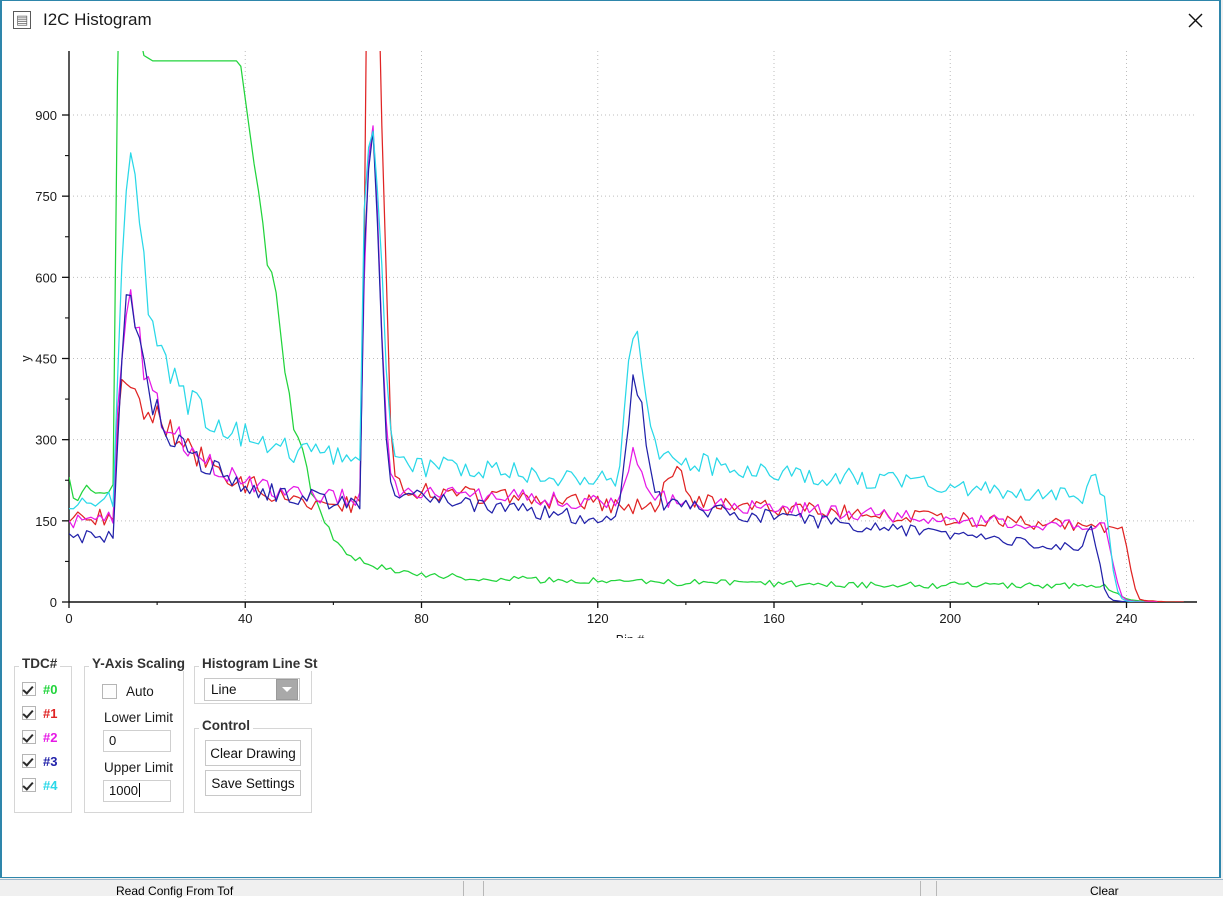  I want to click on tdc-label-0: #0, so click(50, 689).